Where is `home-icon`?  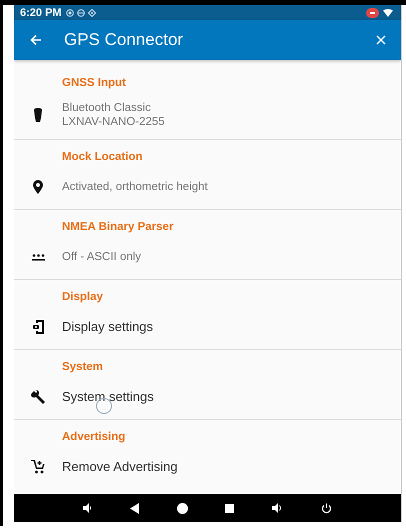
home-icon is located at coordinates (182, 508).